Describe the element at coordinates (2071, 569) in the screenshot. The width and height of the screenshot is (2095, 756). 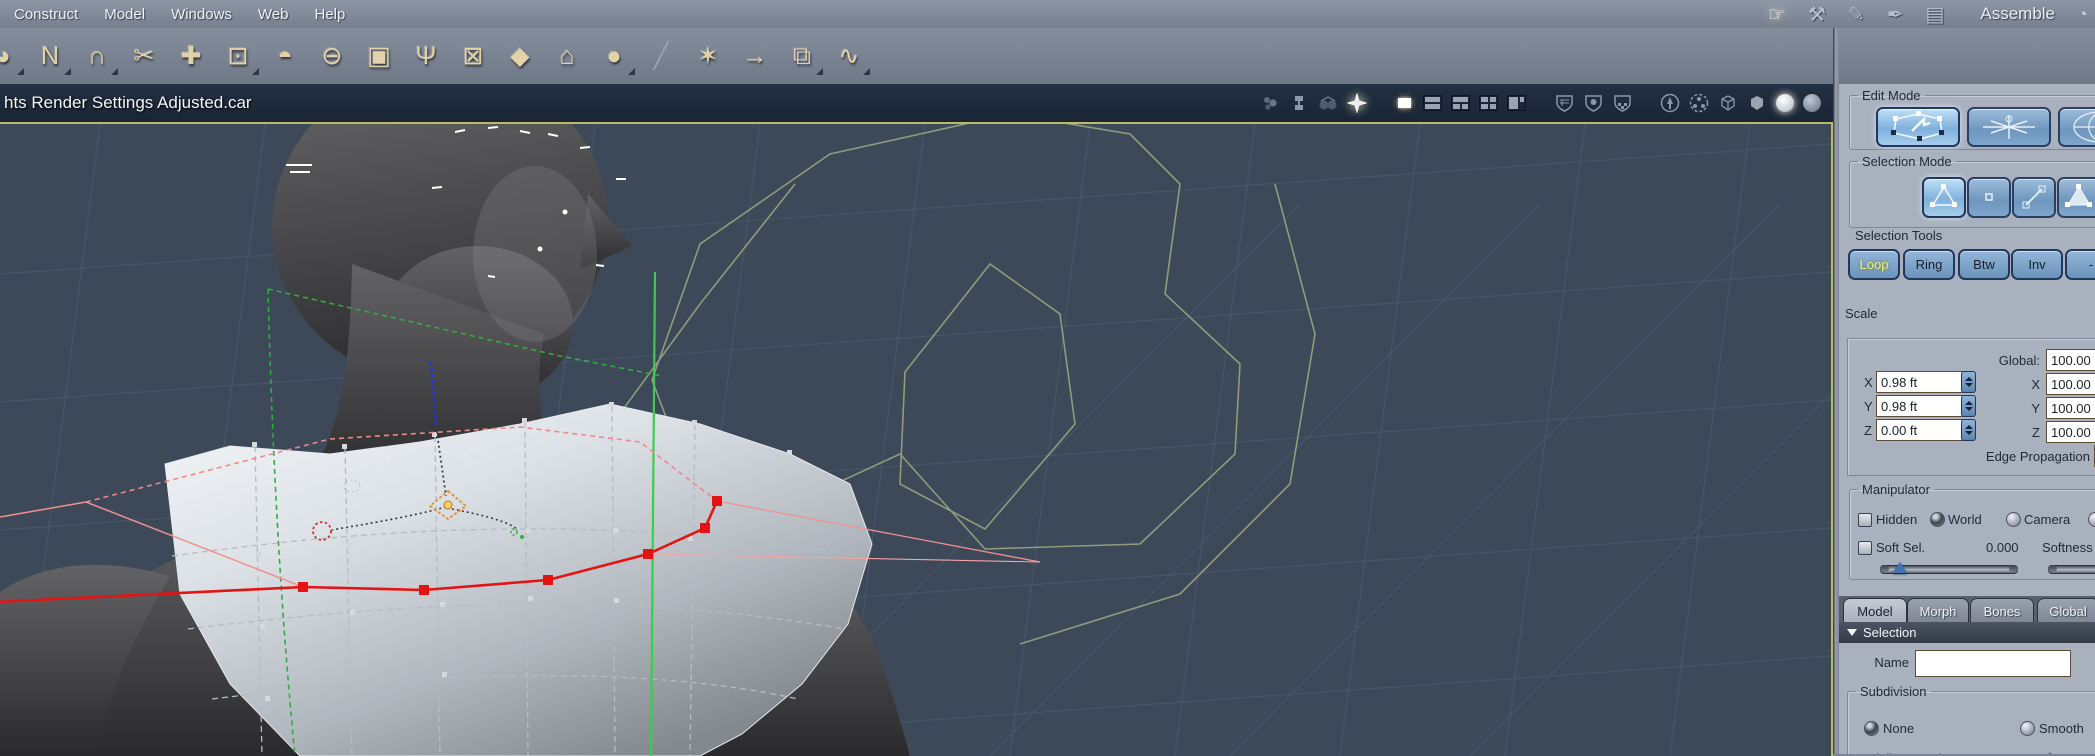
I see `softness-slider` at that location.